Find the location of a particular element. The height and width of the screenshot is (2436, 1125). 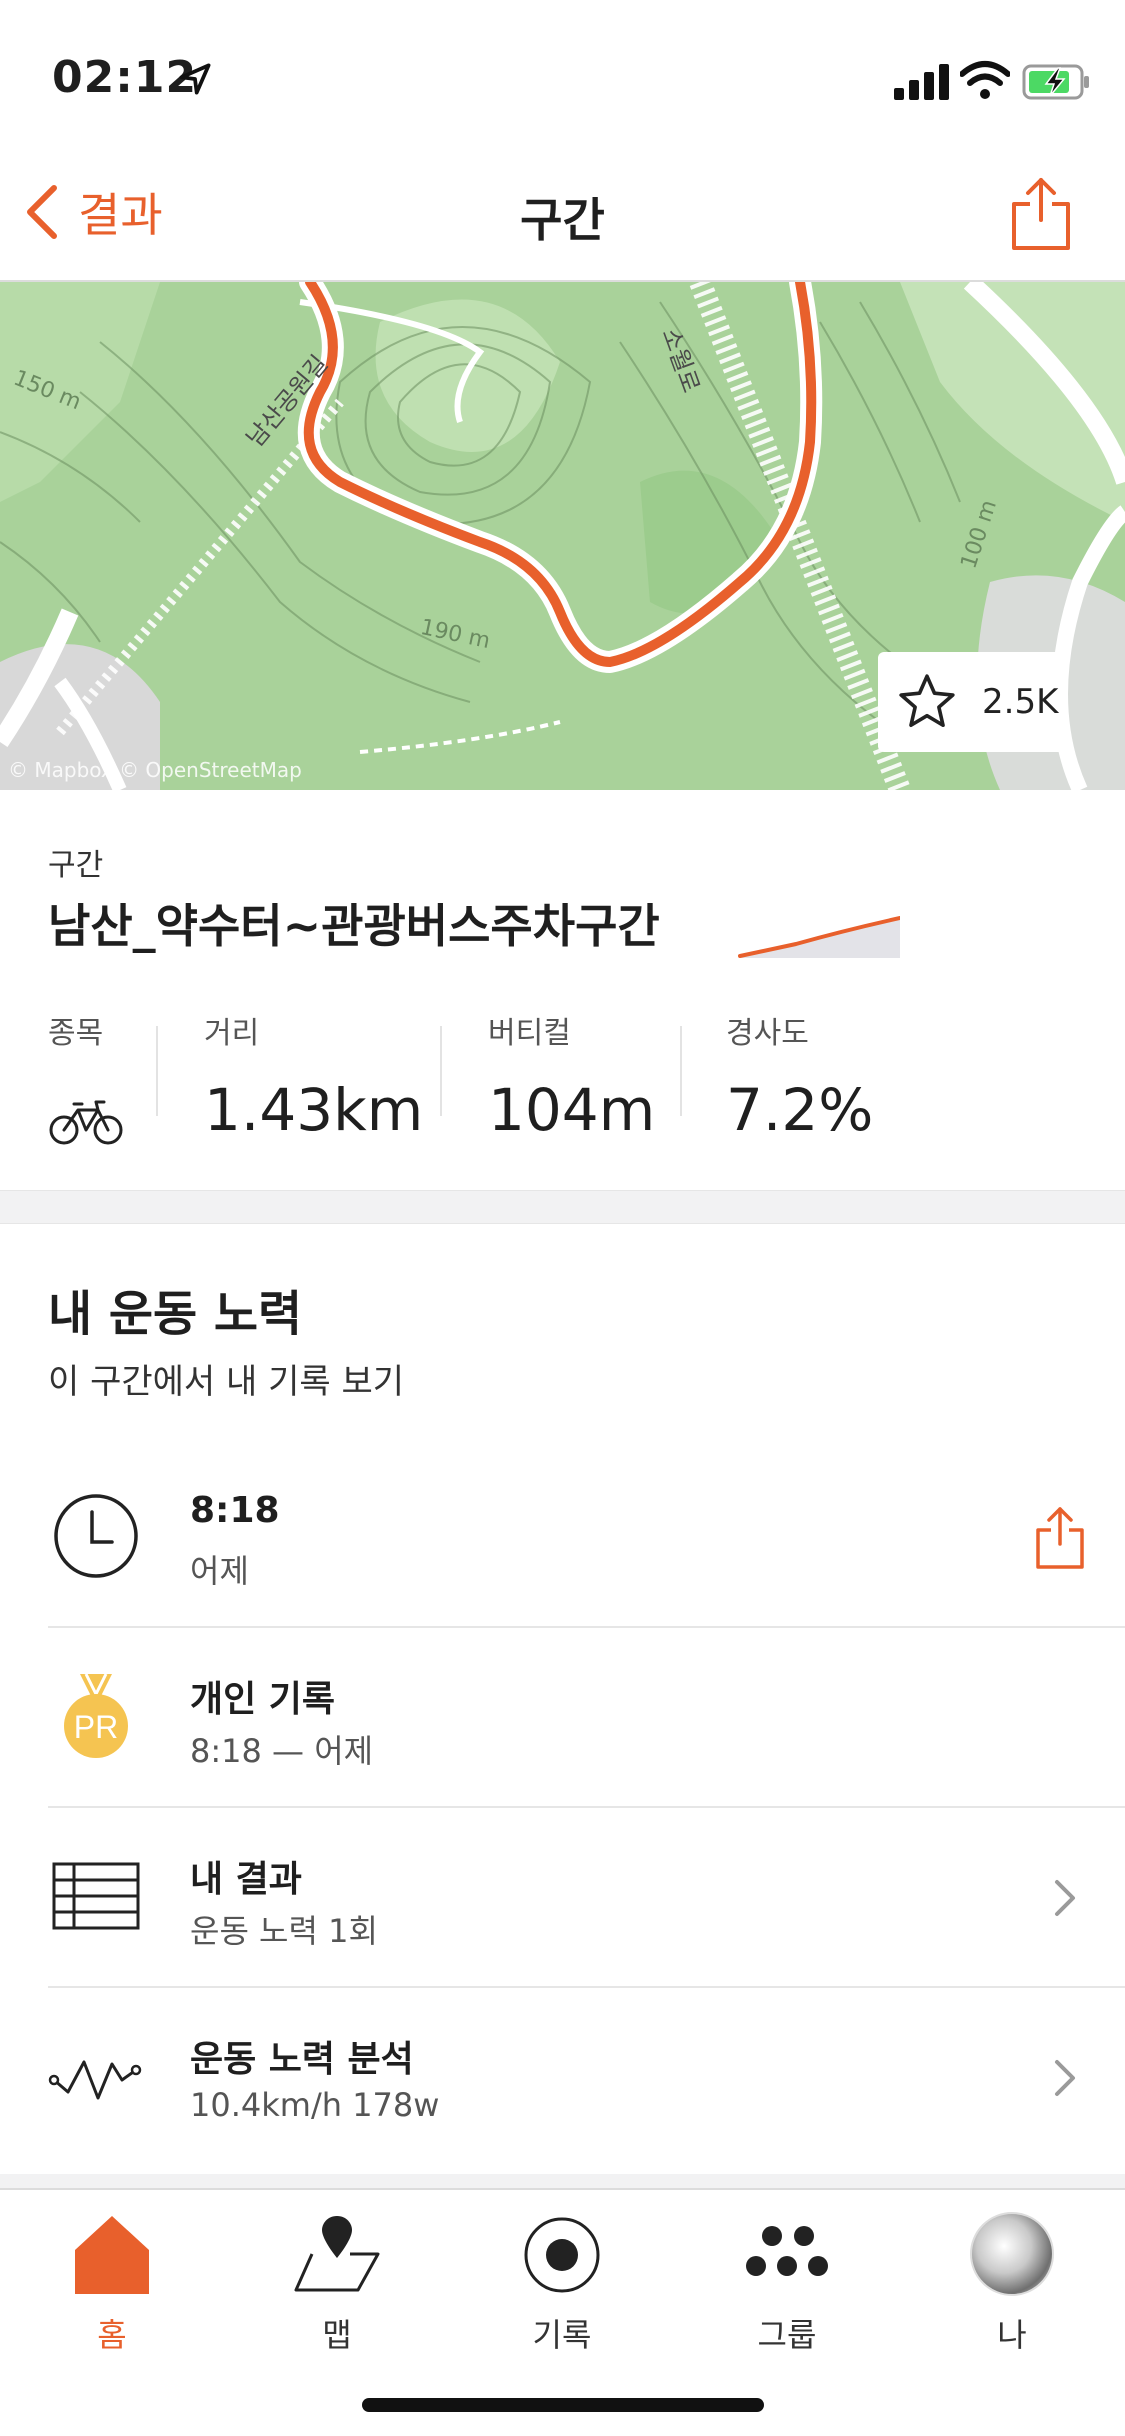

avatar is located at coordinates (1012, 2254).